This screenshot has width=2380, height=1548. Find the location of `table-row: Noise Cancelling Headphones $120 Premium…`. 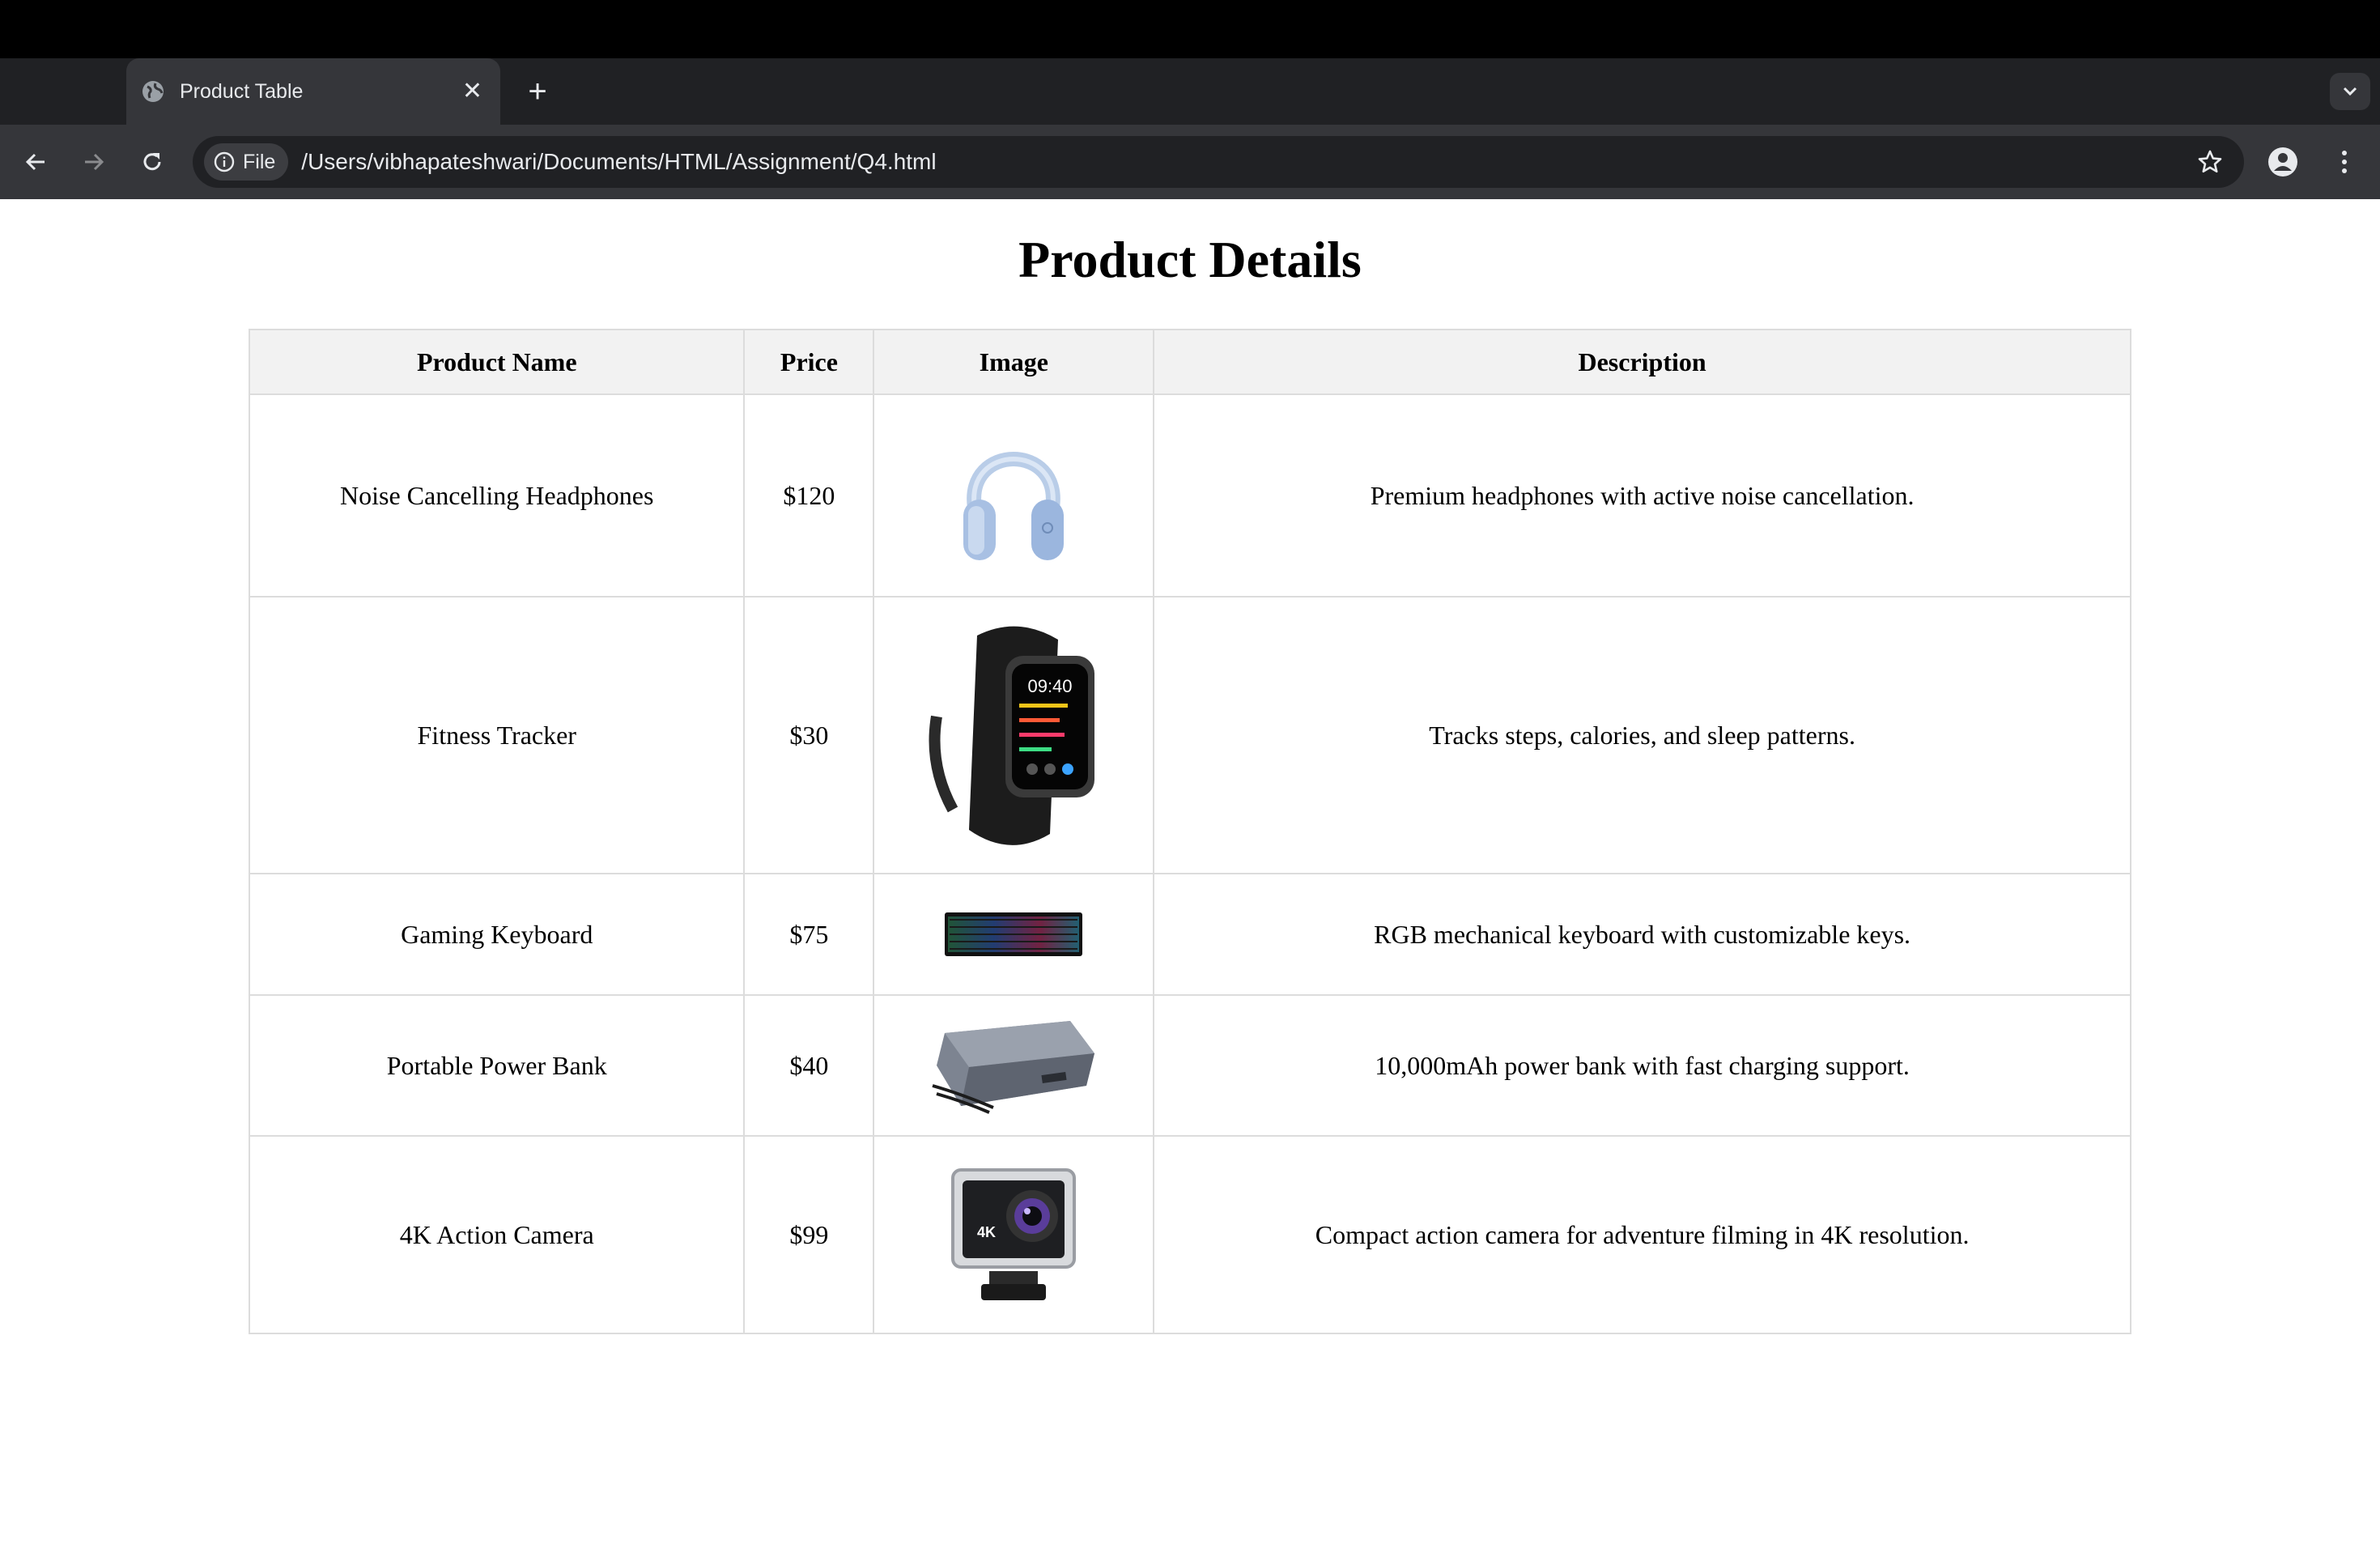

table-row: Noise Cancelling Headphones $120 Premium… is located at coordinates (1189, 495).